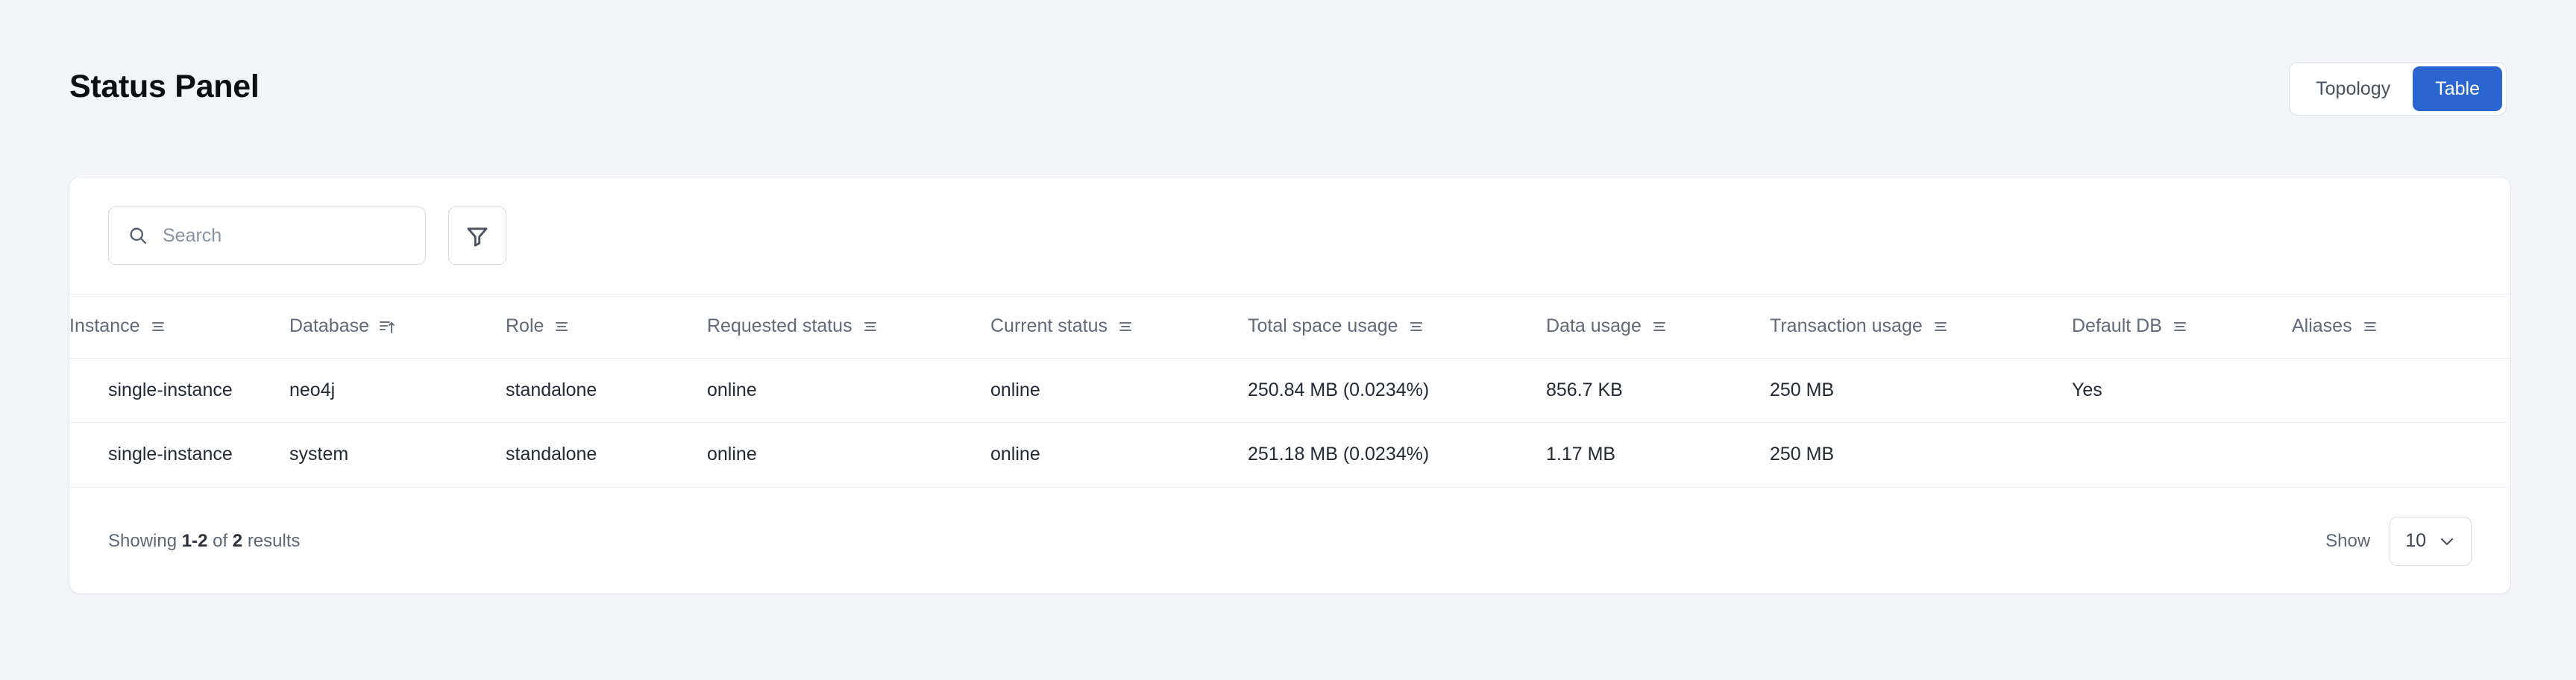 The height and width of the screenshot is (680, 2576). I want to click on showing-total: 2, so click(238, 540).